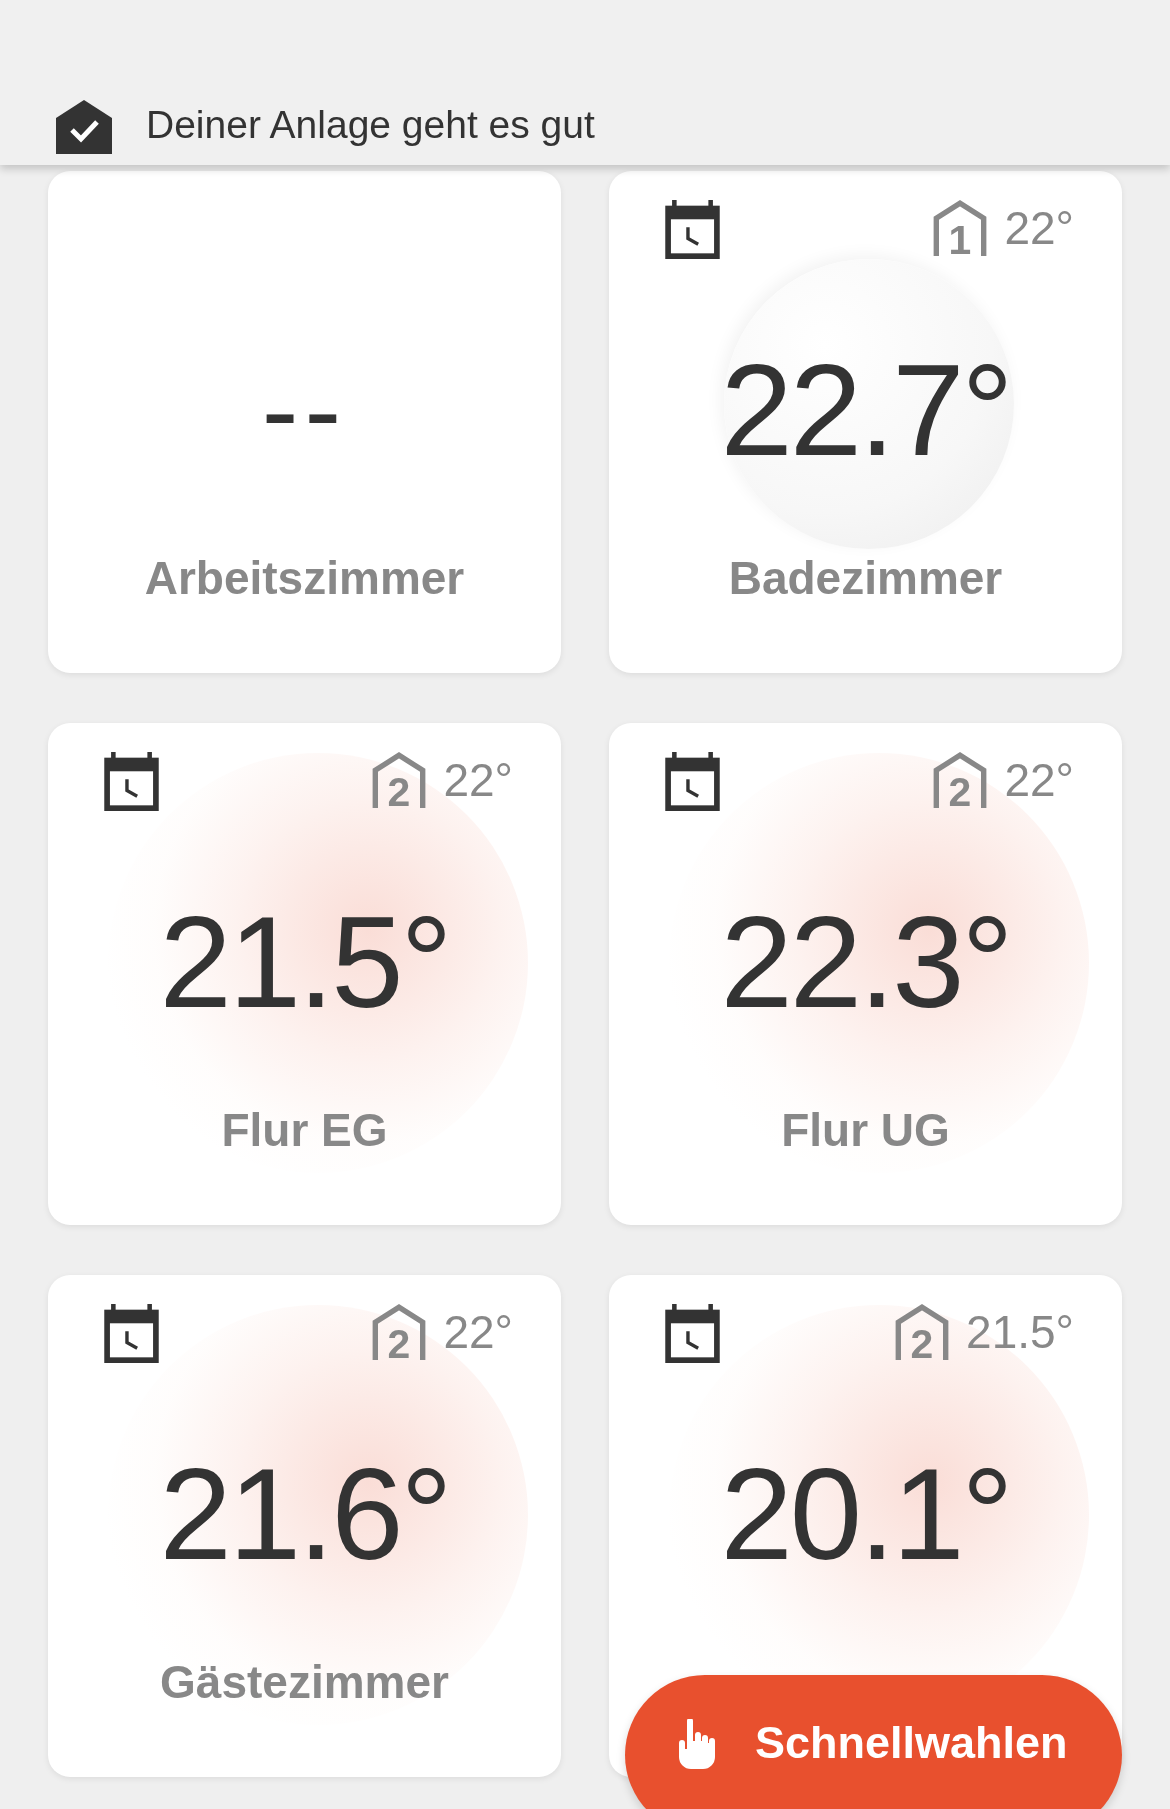 The width and height of the screenshot is (1170, 1809). What do you see at coordinates (865, 578) in the screenshot?
I see `room-name: Badezimmer` at bounding box center [865, 578].